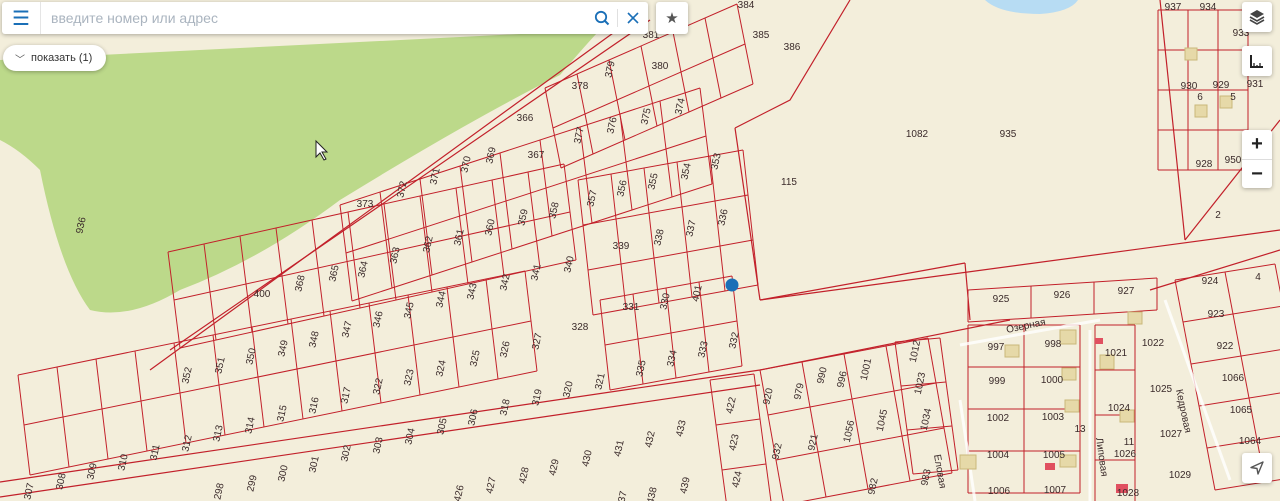 This screenshot has height=501, width=1280. Describe the element at coordinates (1161, 389) in the screenshot. I see `parcel-label: 1025` at that location.